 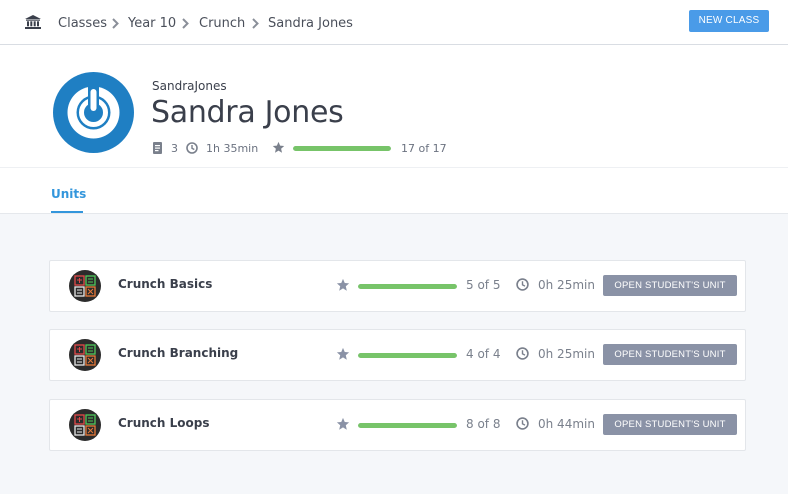 What do you see at coordinates (93, 112) in the screenshot?
I see `avatar` at bounding box center [93, 112].